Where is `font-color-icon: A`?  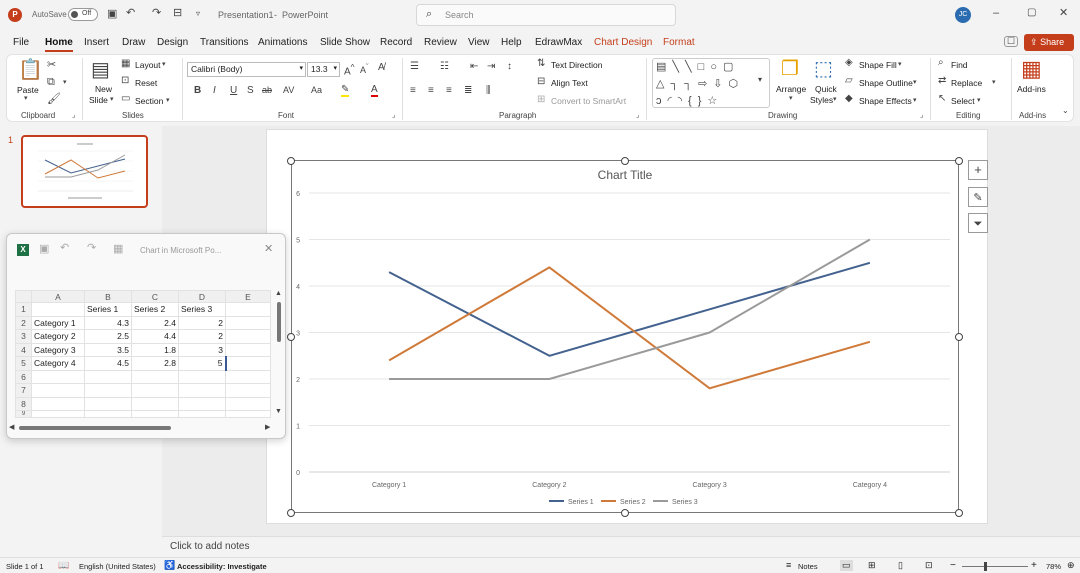 font-color-icon: A is located at coordinates (374, 91).